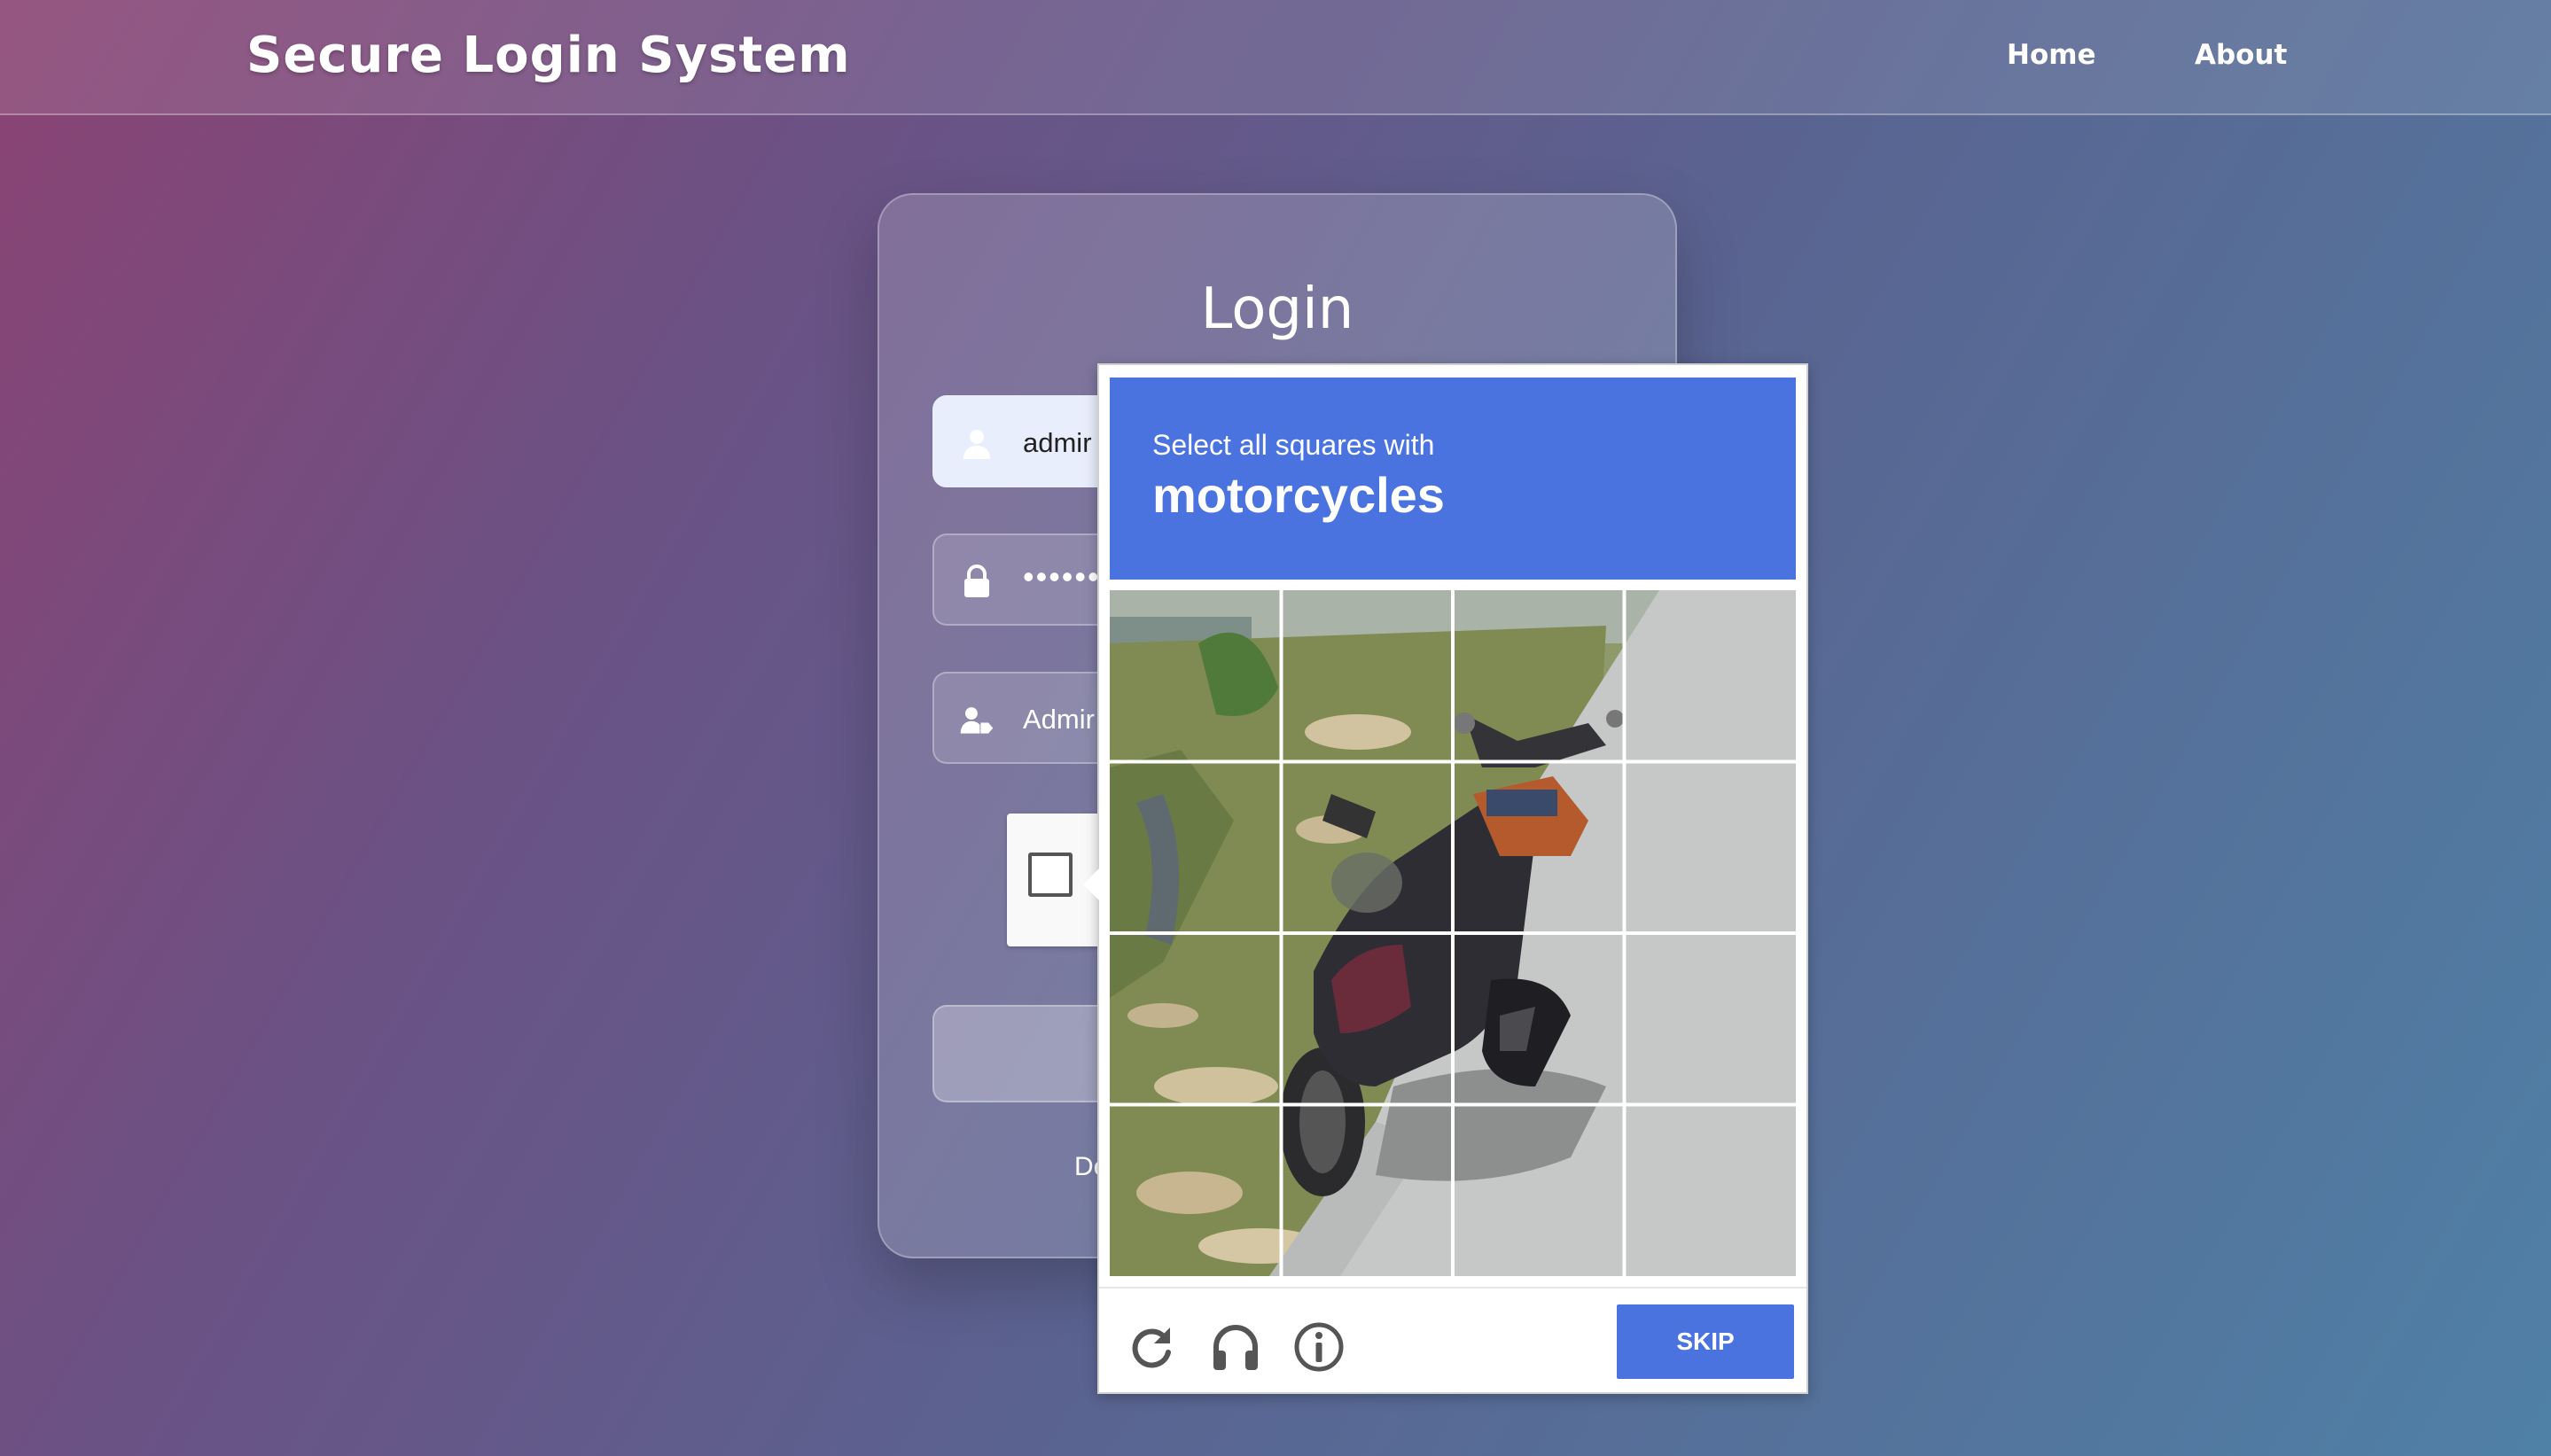 The image size is (2551, 1456). What do you see at coordinates (1453, 479) in the screenshot?
I see `captcha-header: Select all squares with motorcycles` at bounding box center [1453, 479].